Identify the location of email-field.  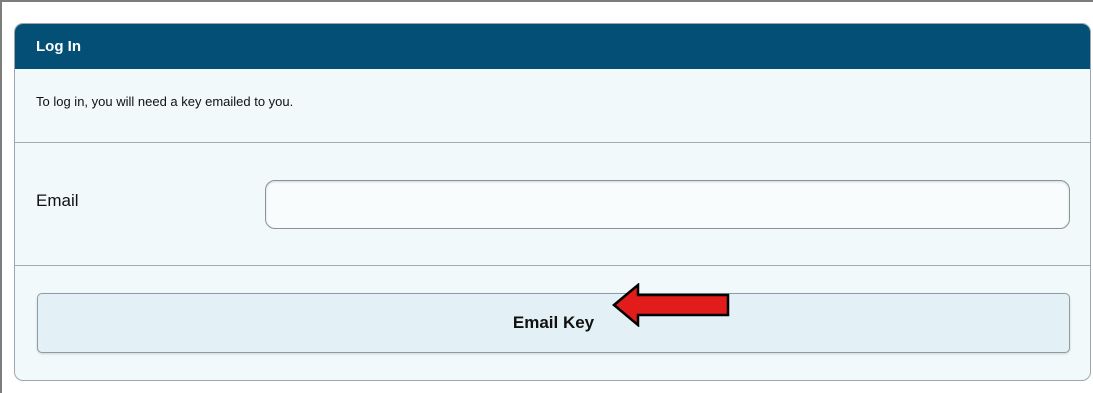
(667, 204).